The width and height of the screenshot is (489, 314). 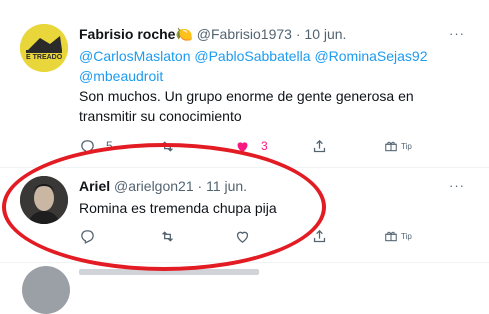 I want to click on mention-link: @CarlosMaslaton, so click(x=134, y=56).